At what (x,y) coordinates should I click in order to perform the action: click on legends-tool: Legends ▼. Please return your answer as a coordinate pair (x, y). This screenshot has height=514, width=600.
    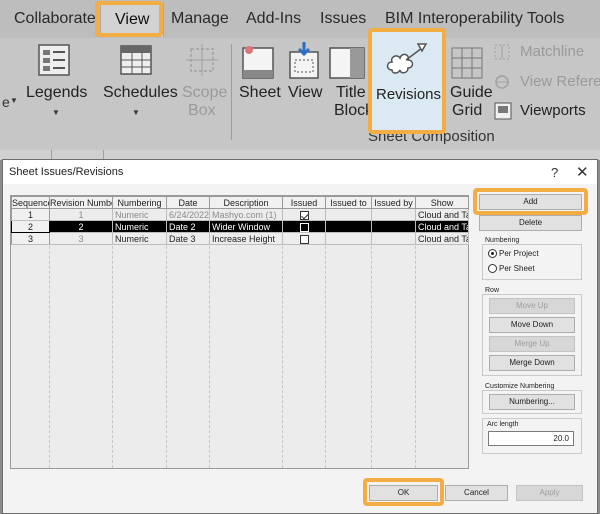
    Looking at the image, I should click on (55, 98).